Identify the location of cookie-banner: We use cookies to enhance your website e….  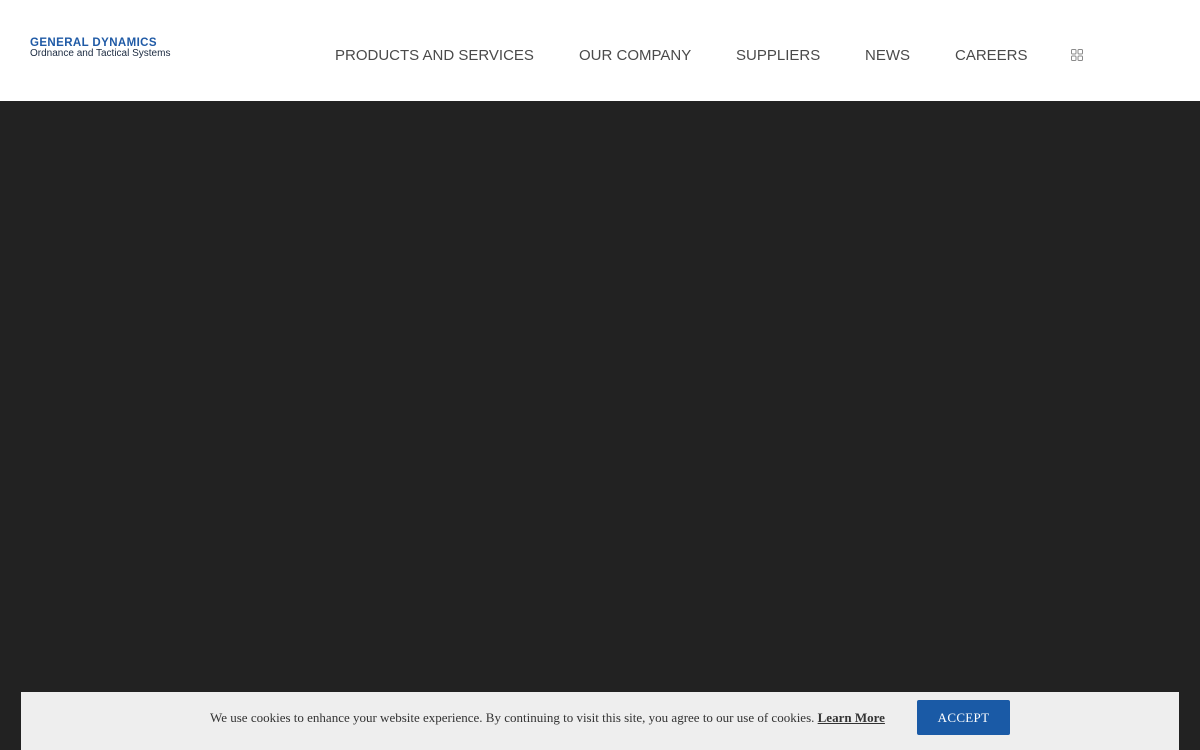
(600, 721).